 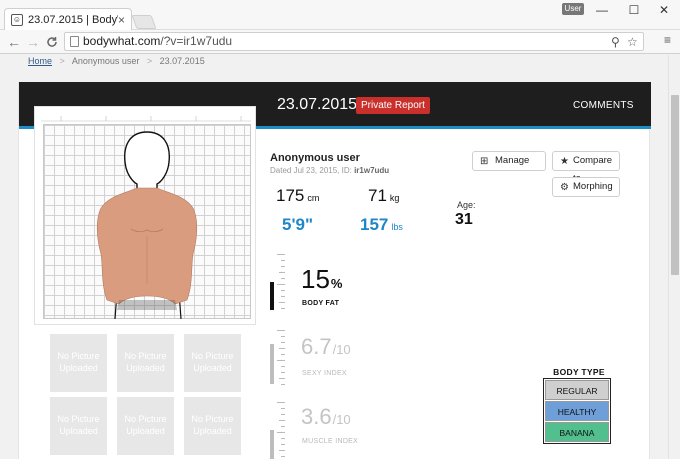 What do you see at coordinates (147, 225) in the screenshot?
I see `body-figure-icon` at bounding box center [147, 225].